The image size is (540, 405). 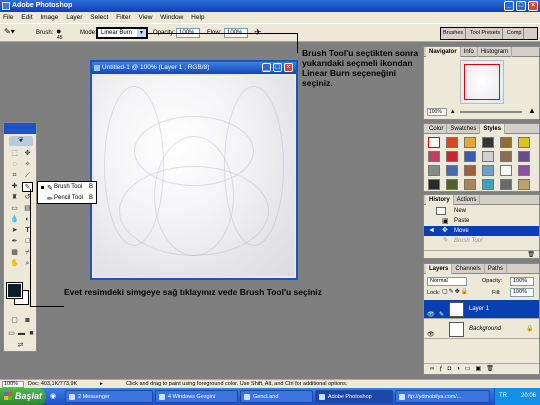 What do you see at coordinates (496, 269) in the screenshot?
I see `tab-paths: Paths` at bounding box center [496, 269].